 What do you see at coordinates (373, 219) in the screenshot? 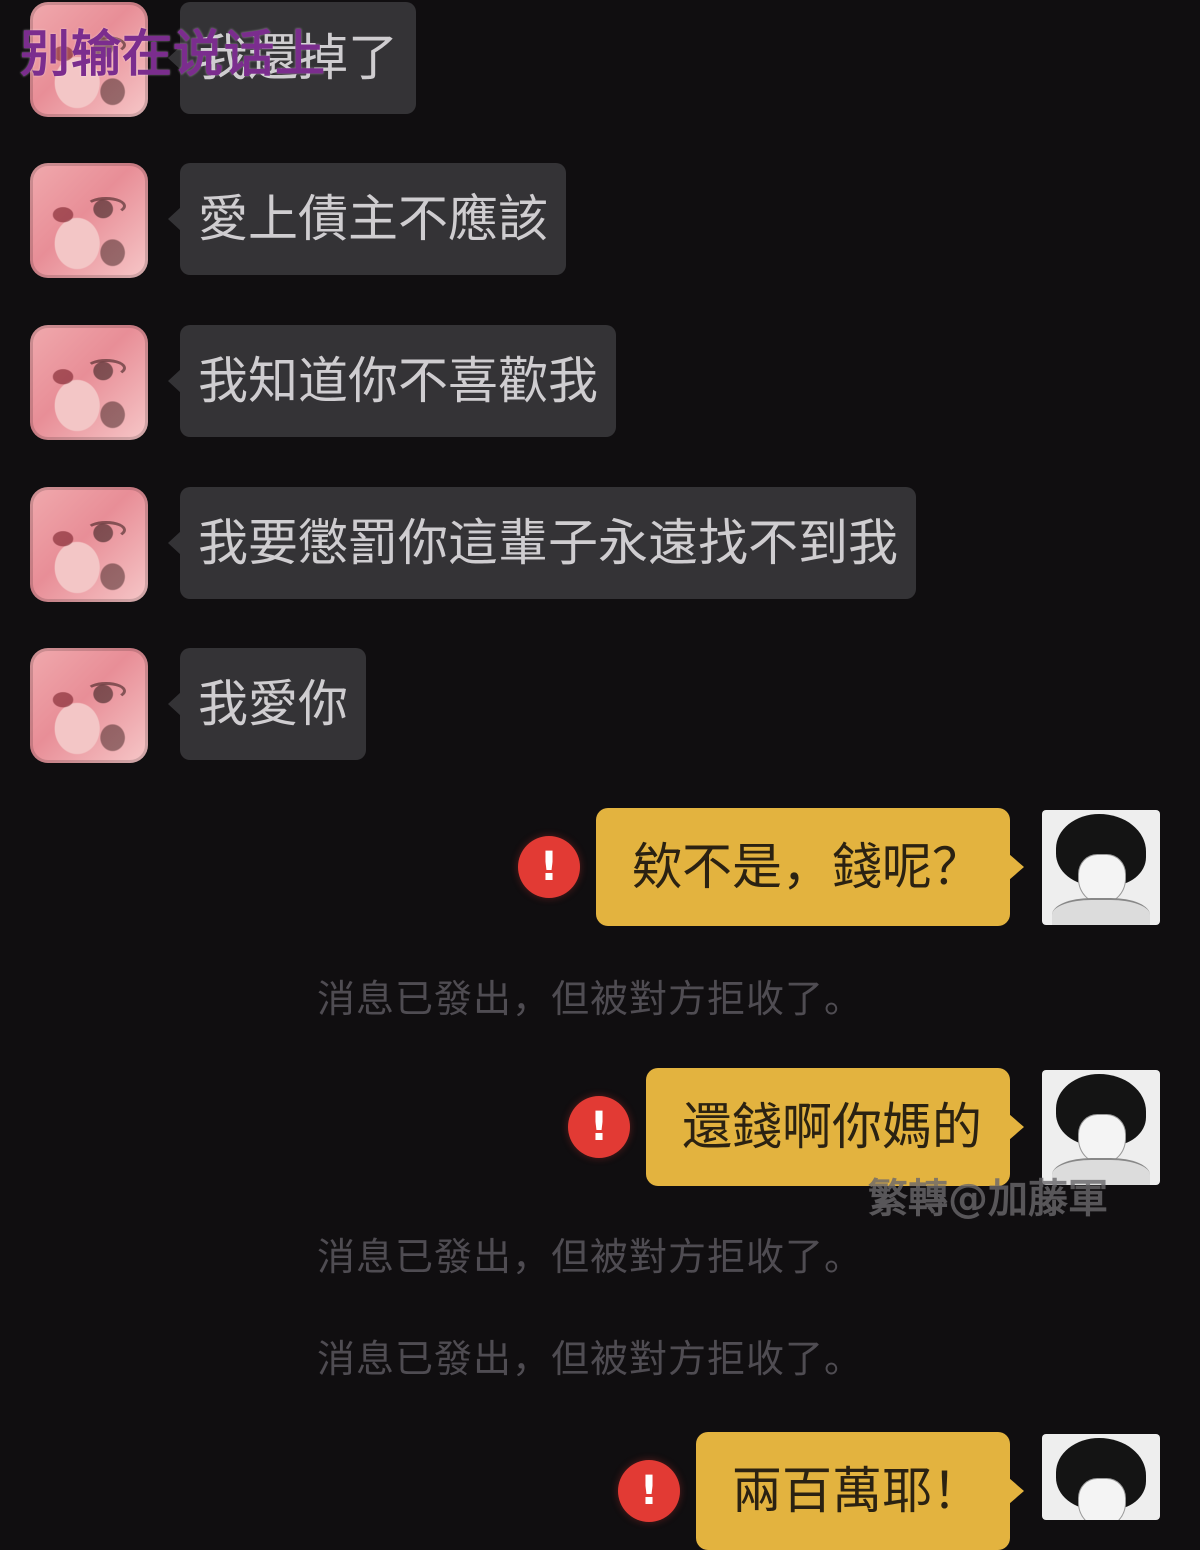
I see `message-text: 愛上債主不應該` at bounding box center [373, 219].